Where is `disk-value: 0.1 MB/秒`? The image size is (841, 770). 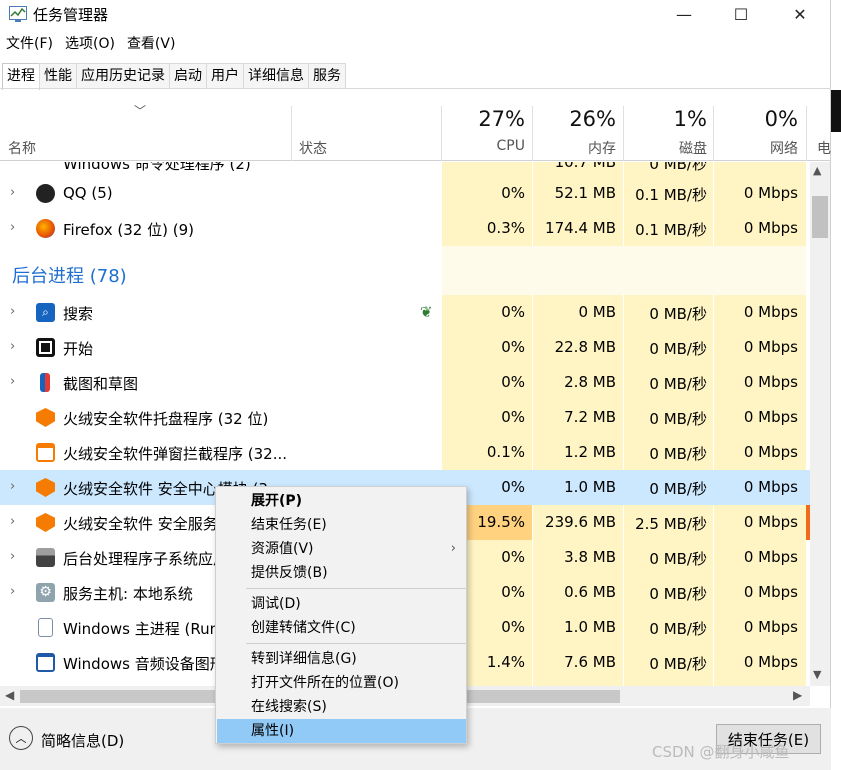
disk-value: 0.1 MB/秒 is located at coordinates (671, 195).